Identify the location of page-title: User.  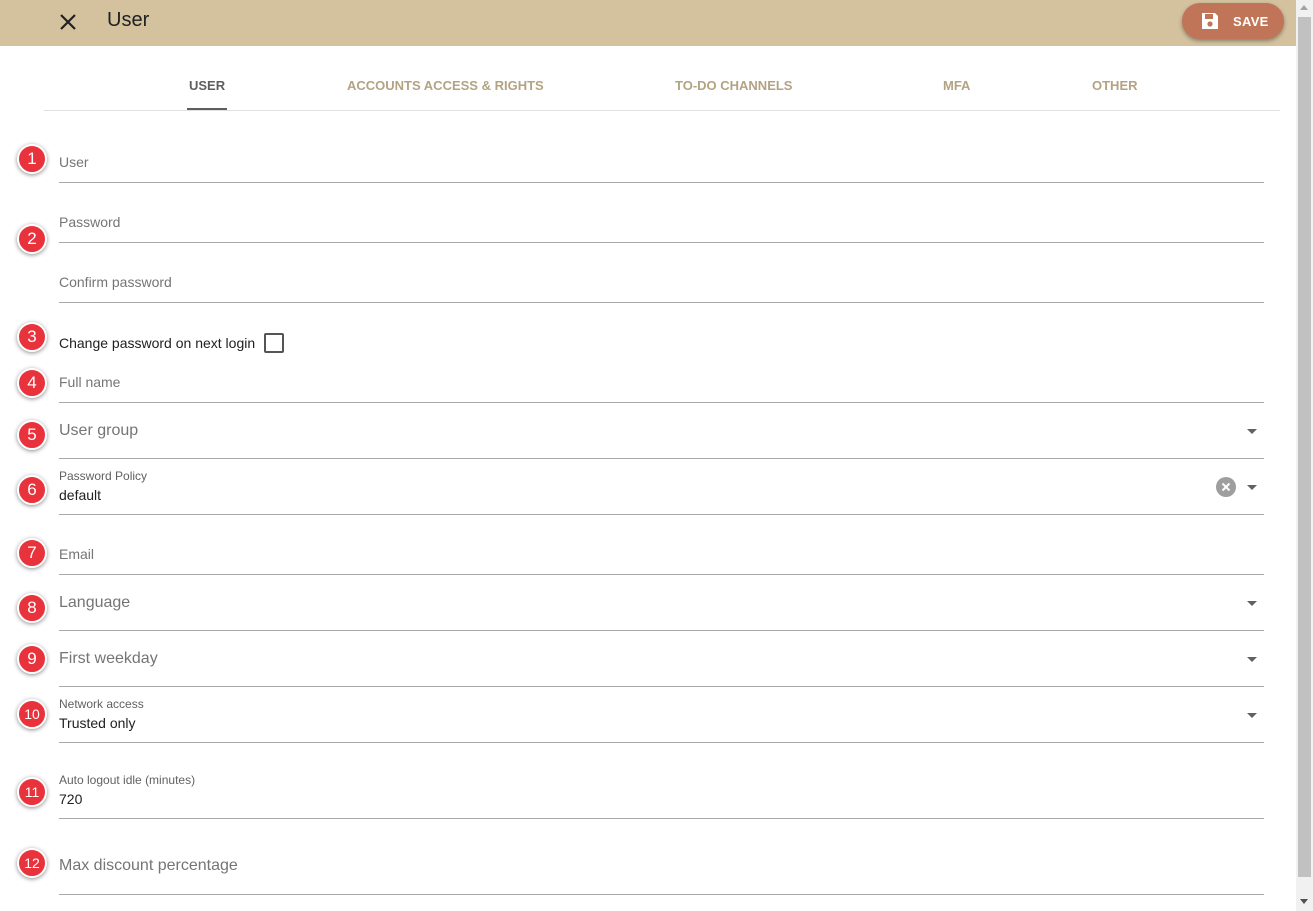
(128, 20).